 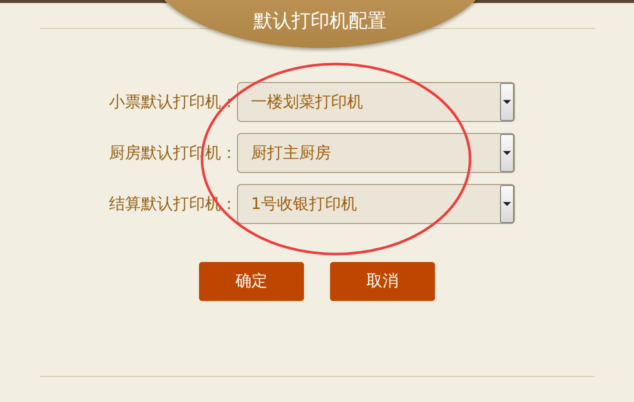 I want to click on printer-dropdown: 厨打主厨房, so click(x=376, y=153).